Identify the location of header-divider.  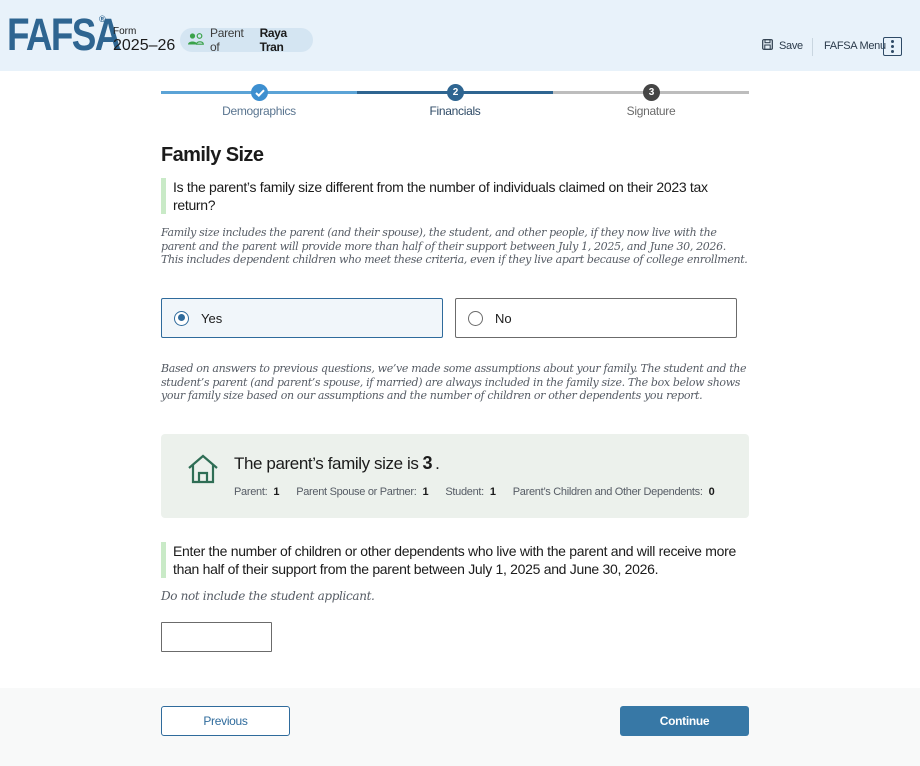
(812, 47).